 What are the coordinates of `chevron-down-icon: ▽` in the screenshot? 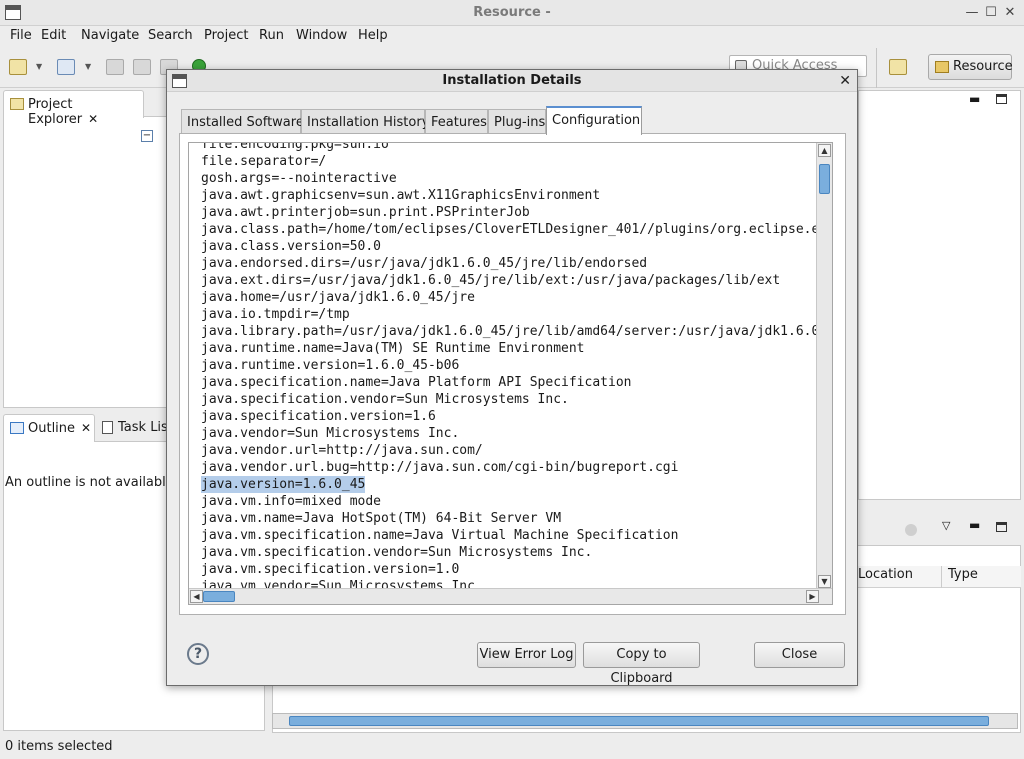 It's located at (946, 525).